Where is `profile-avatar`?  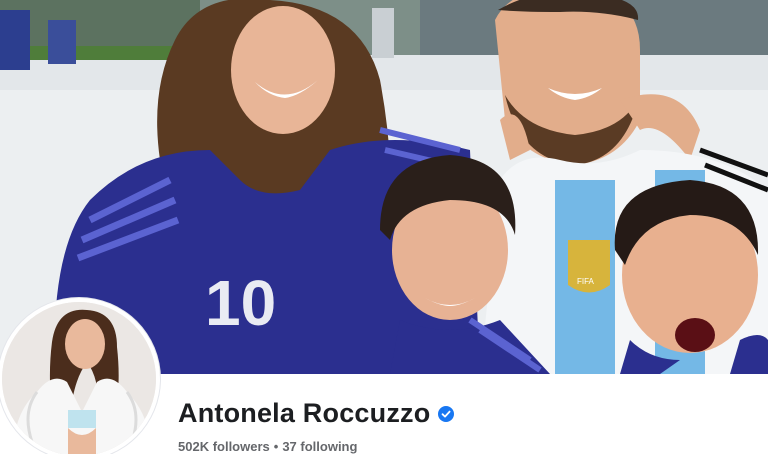 profile-avatar is located at coordinates (80, 376).